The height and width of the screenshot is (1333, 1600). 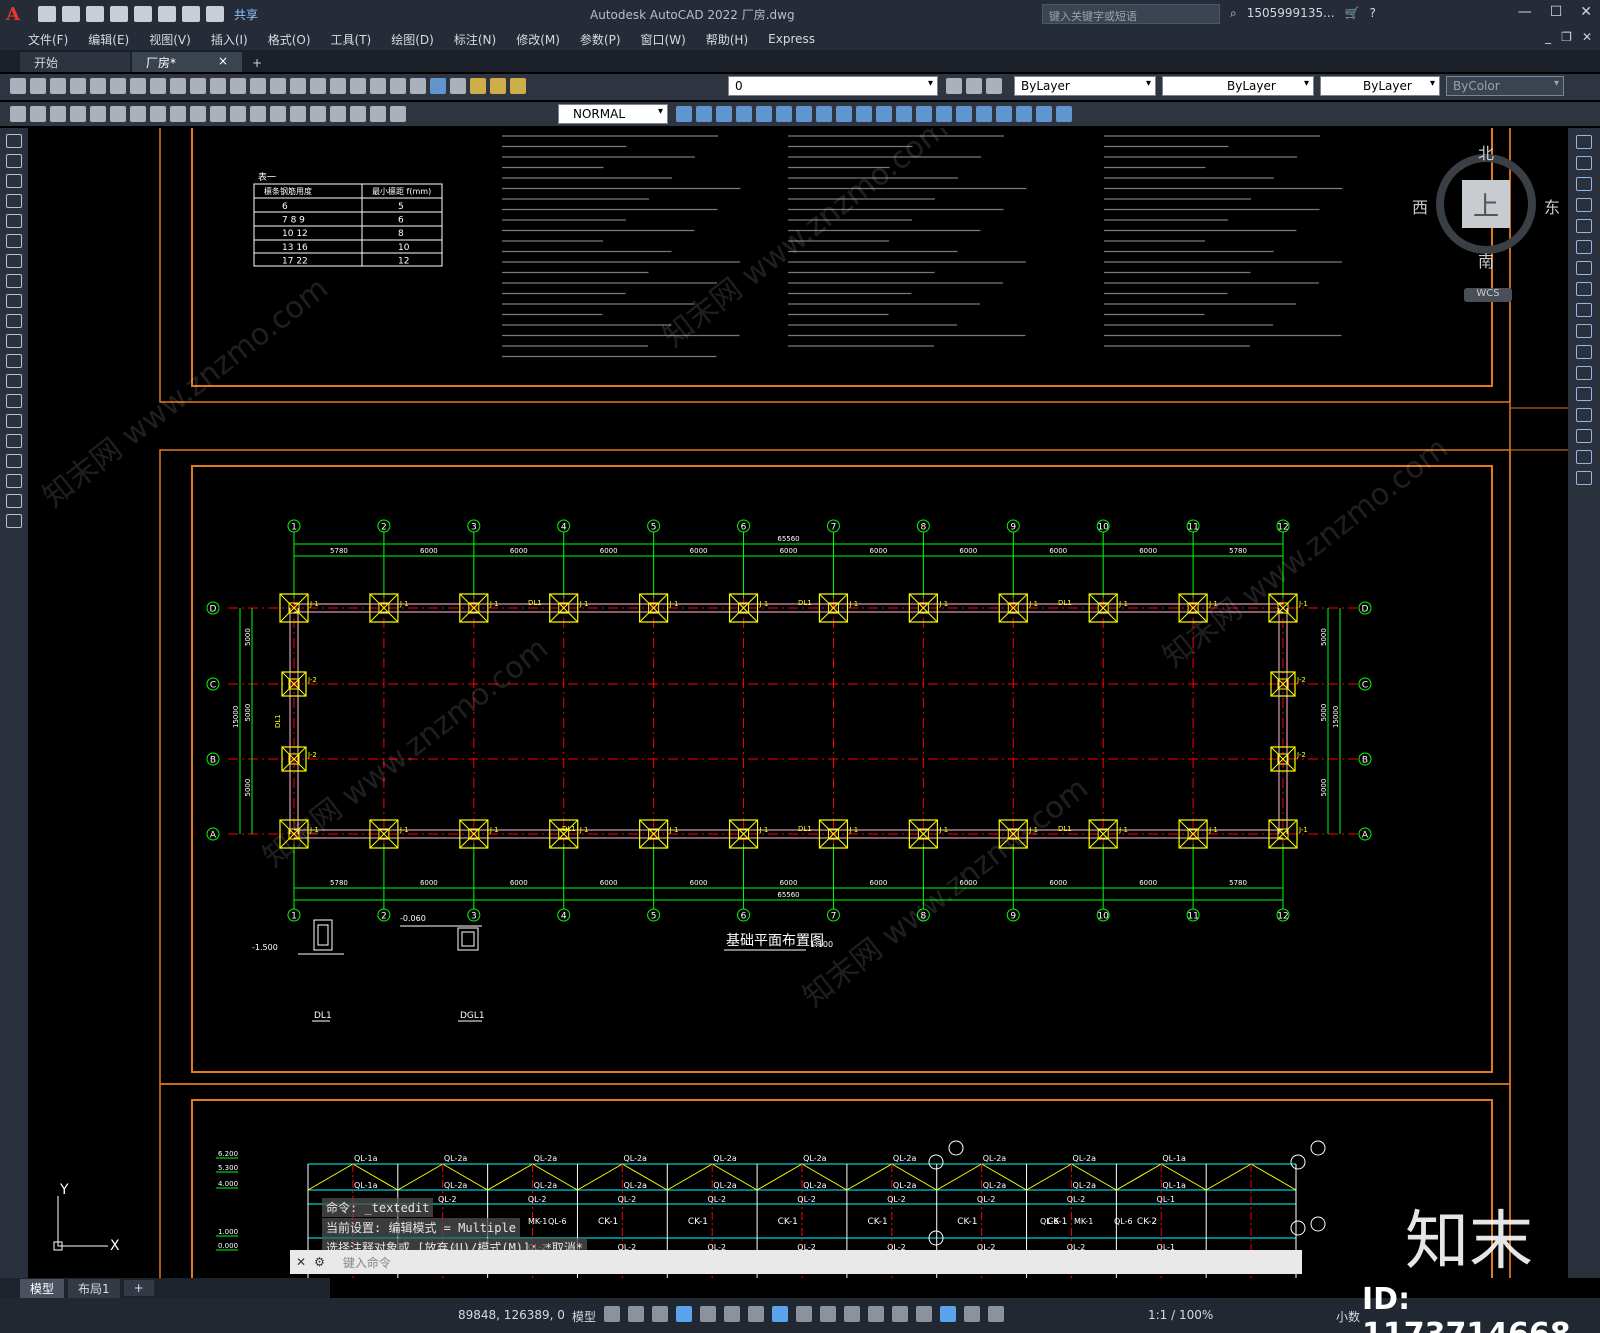 I want to click on tolerance-icon, so click(x=278, y=114).